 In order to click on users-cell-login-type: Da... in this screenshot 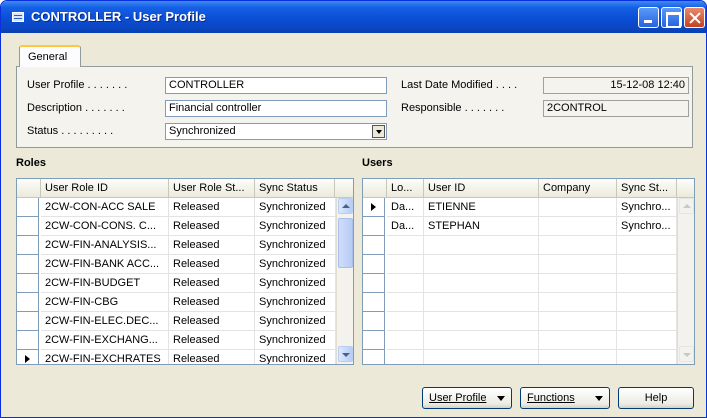, I will do `click(405, 226)`.